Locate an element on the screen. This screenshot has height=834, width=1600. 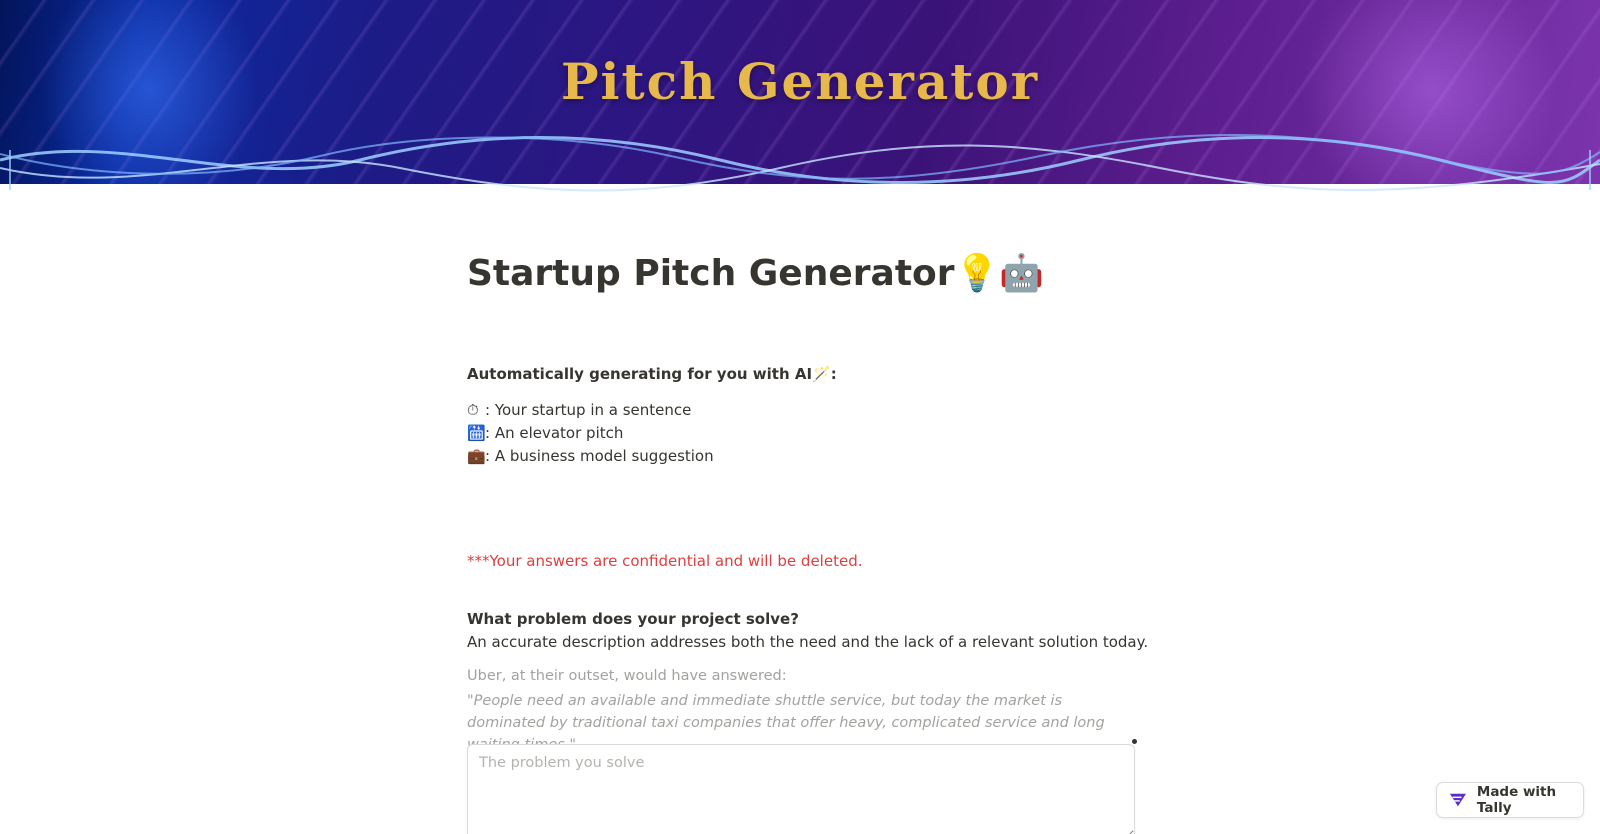
made-with-tally-button: Made with Tally is located at coordinates (1510, 800).